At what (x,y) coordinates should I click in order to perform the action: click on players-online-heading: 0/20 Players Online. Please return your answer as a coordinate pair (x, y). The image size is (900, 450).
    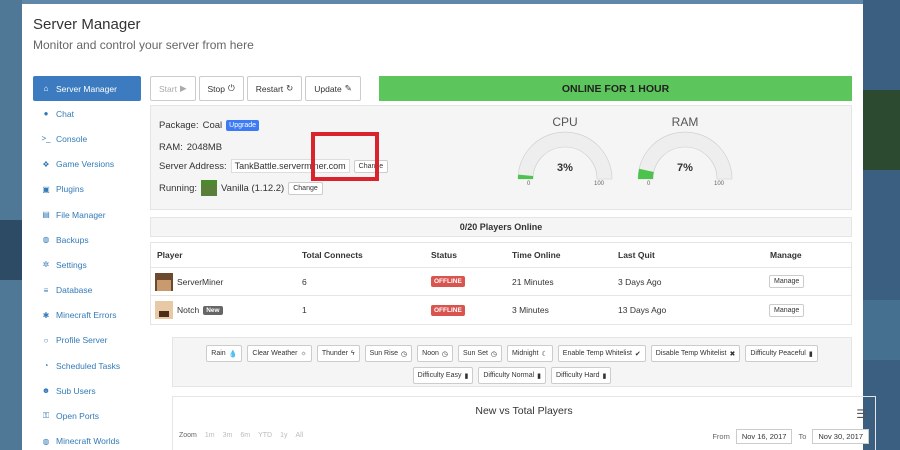
    Looking at the image, I should click on (501, 227).